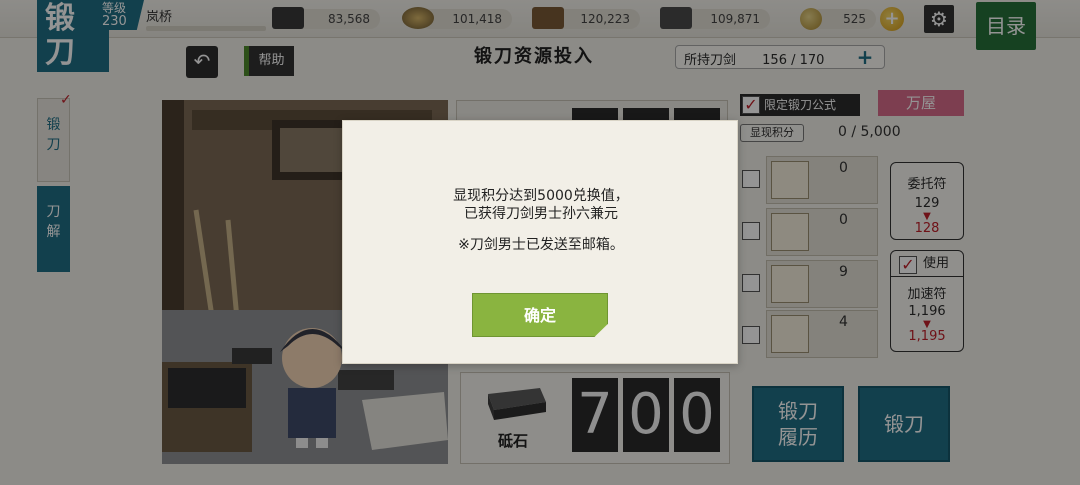  I want to click on dialog-message-line-1: 显现积分达到5000兑换值，, so click(541, 196).